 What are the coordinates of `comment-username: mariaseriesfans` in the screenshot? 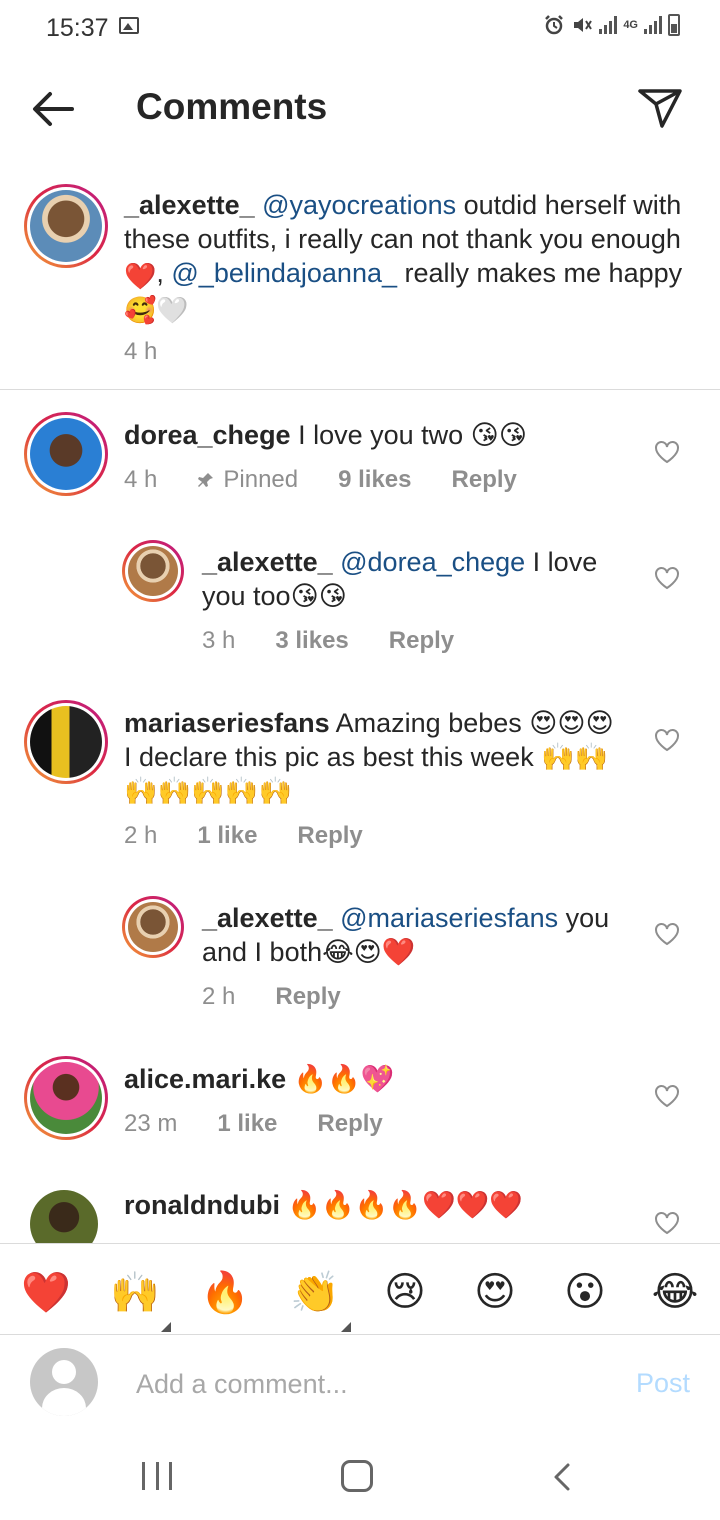 It's located at (227, 723).